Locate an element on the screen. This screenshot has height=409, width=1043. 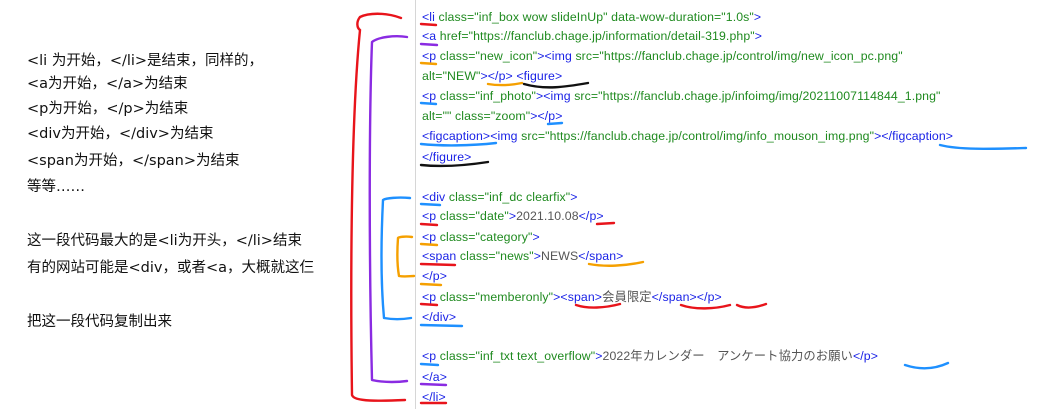
code-line: </p> is located at coordinates (434, 276).